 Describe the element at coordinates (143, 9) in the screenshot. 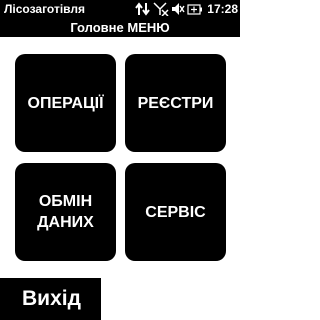

I see `data-transfer-icon` at that location.